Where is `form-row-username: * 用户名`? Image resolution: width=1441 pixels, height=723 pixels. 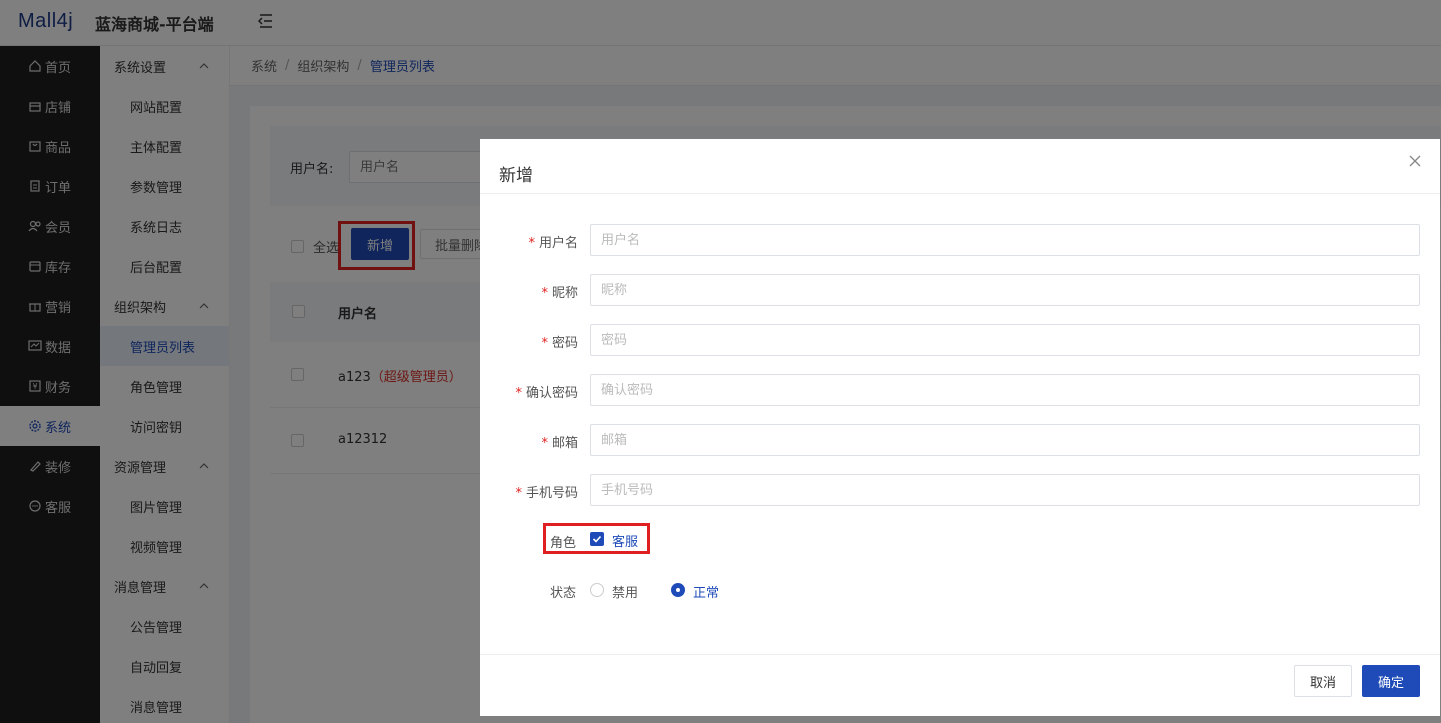 form-row-username: * 用户名 is located at coordinates (960, 240).